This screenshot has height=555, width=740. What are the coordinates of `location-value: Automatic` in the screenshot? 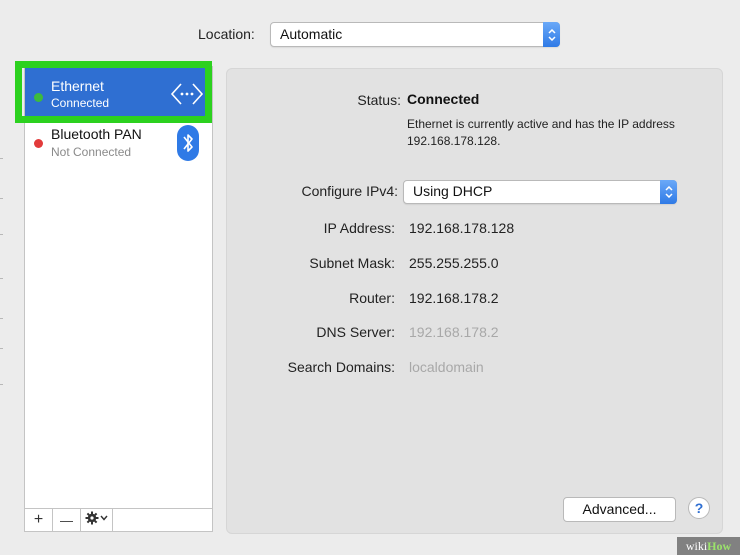 It's located at (311, 34).